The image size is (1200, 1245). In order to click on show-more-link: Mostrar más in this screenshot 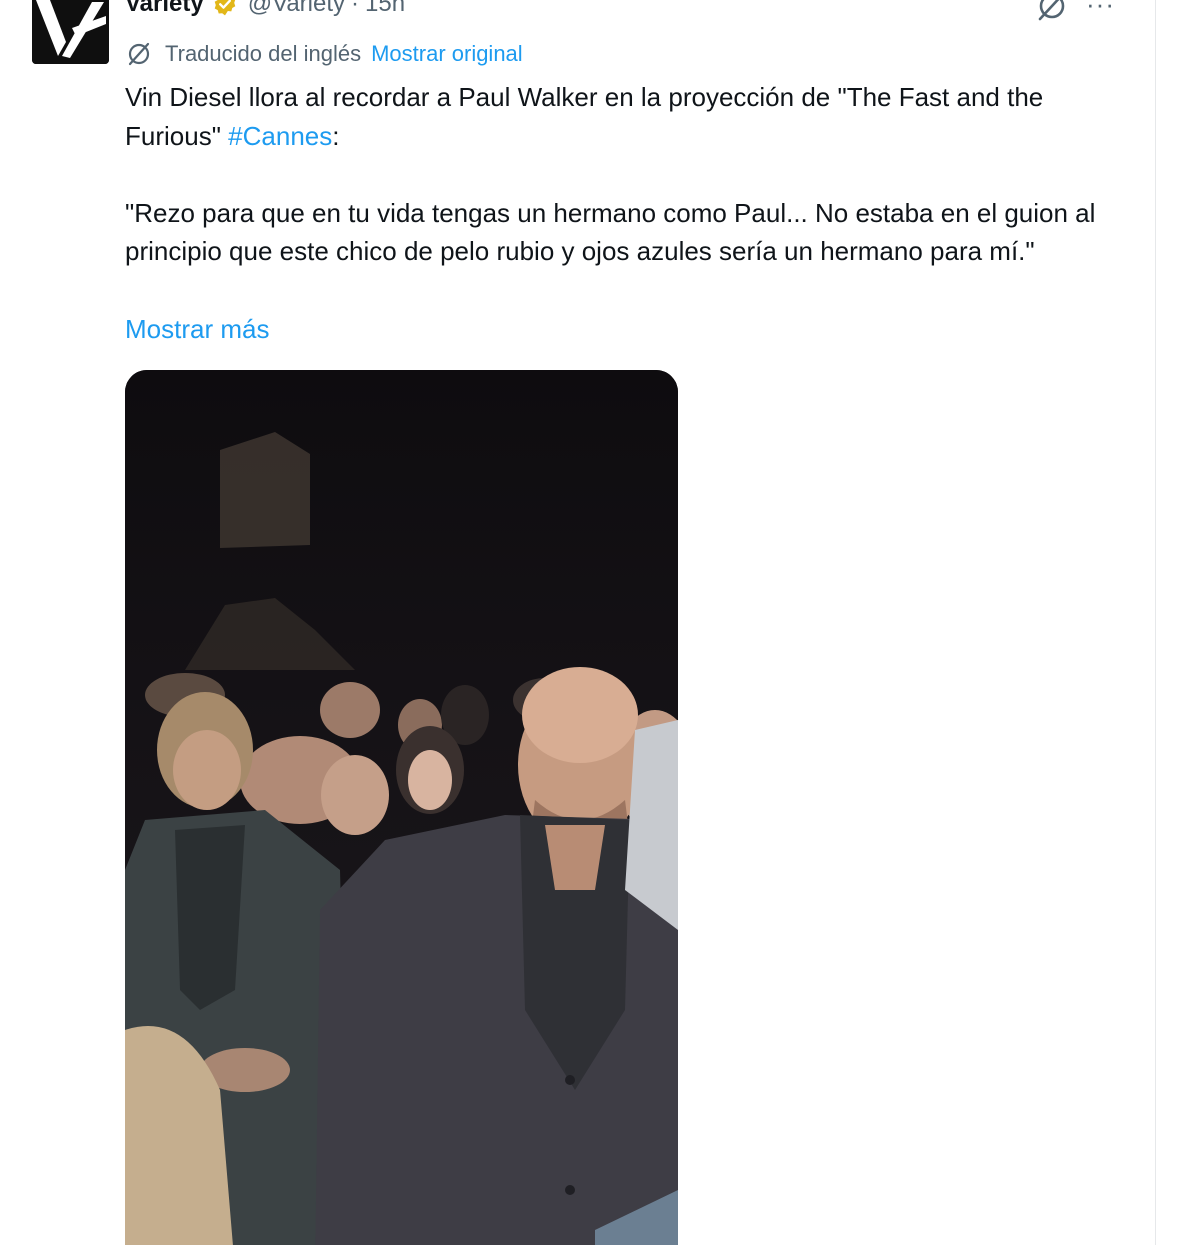, I will do `click(197, 329)`.